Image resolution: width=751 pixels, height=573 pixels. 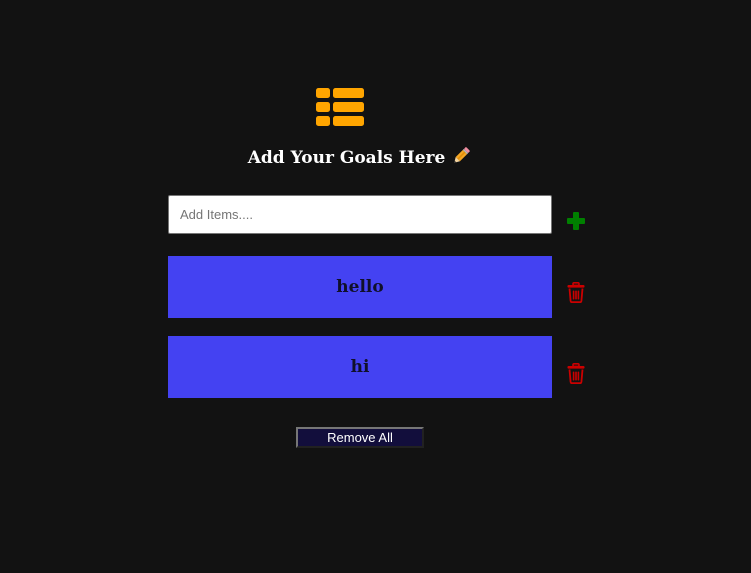 I want to click on pencil-icon, so click(x=462, y=155).